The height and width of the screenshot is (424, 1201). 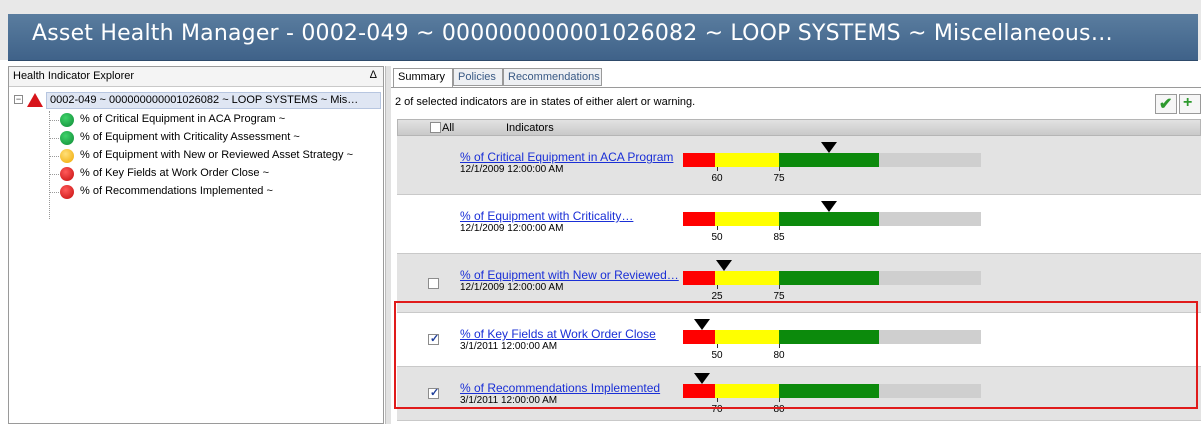 I want to click on explorer-header: Health Indicator Explorer Δ, so click(x=196, y=77).